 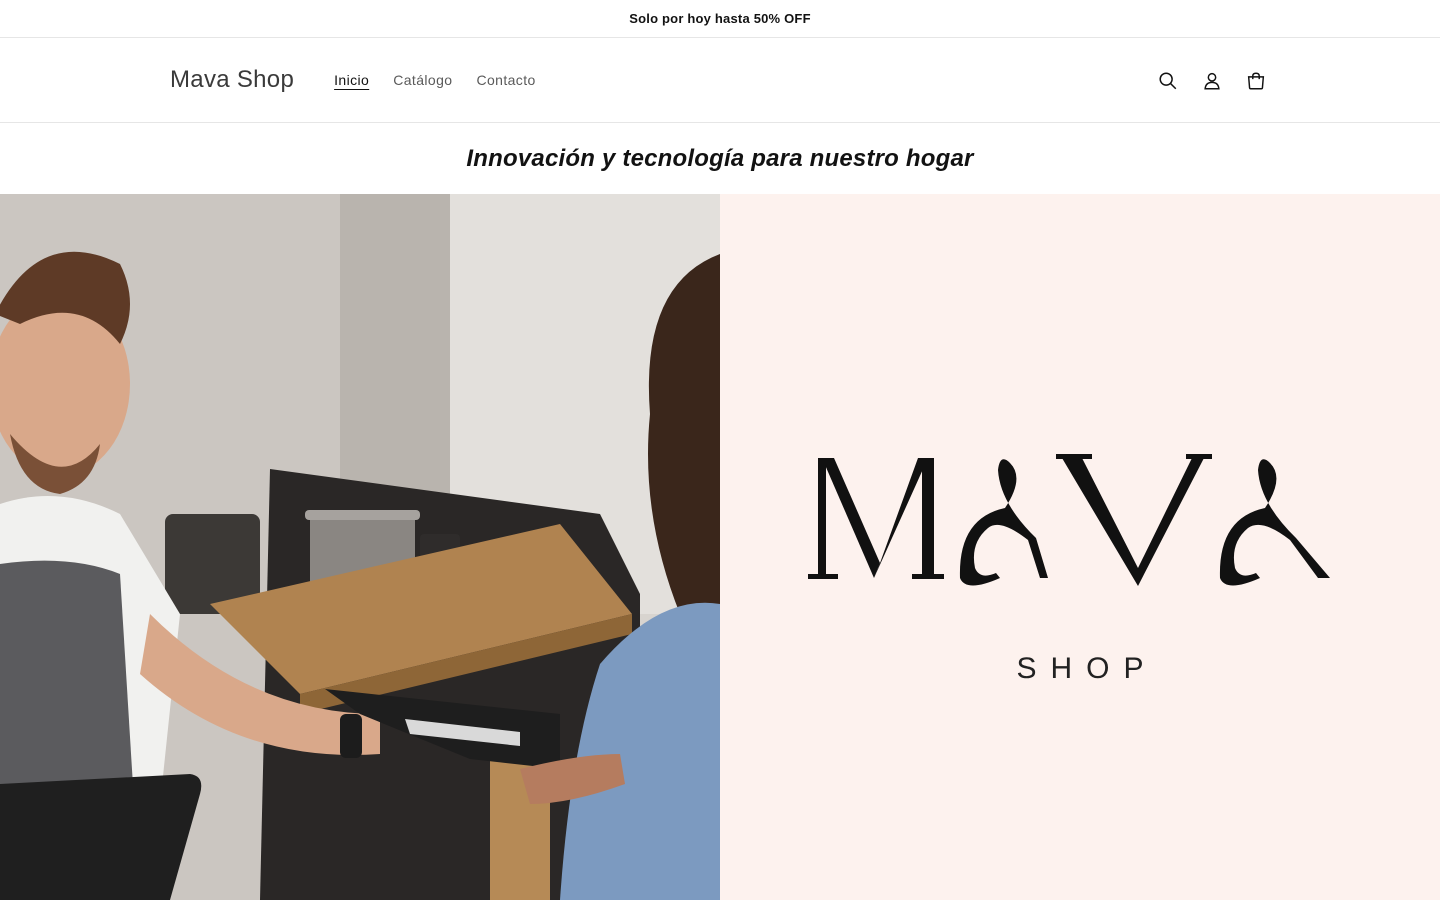 I want to click on account-button, so click(x=1212, y=81).